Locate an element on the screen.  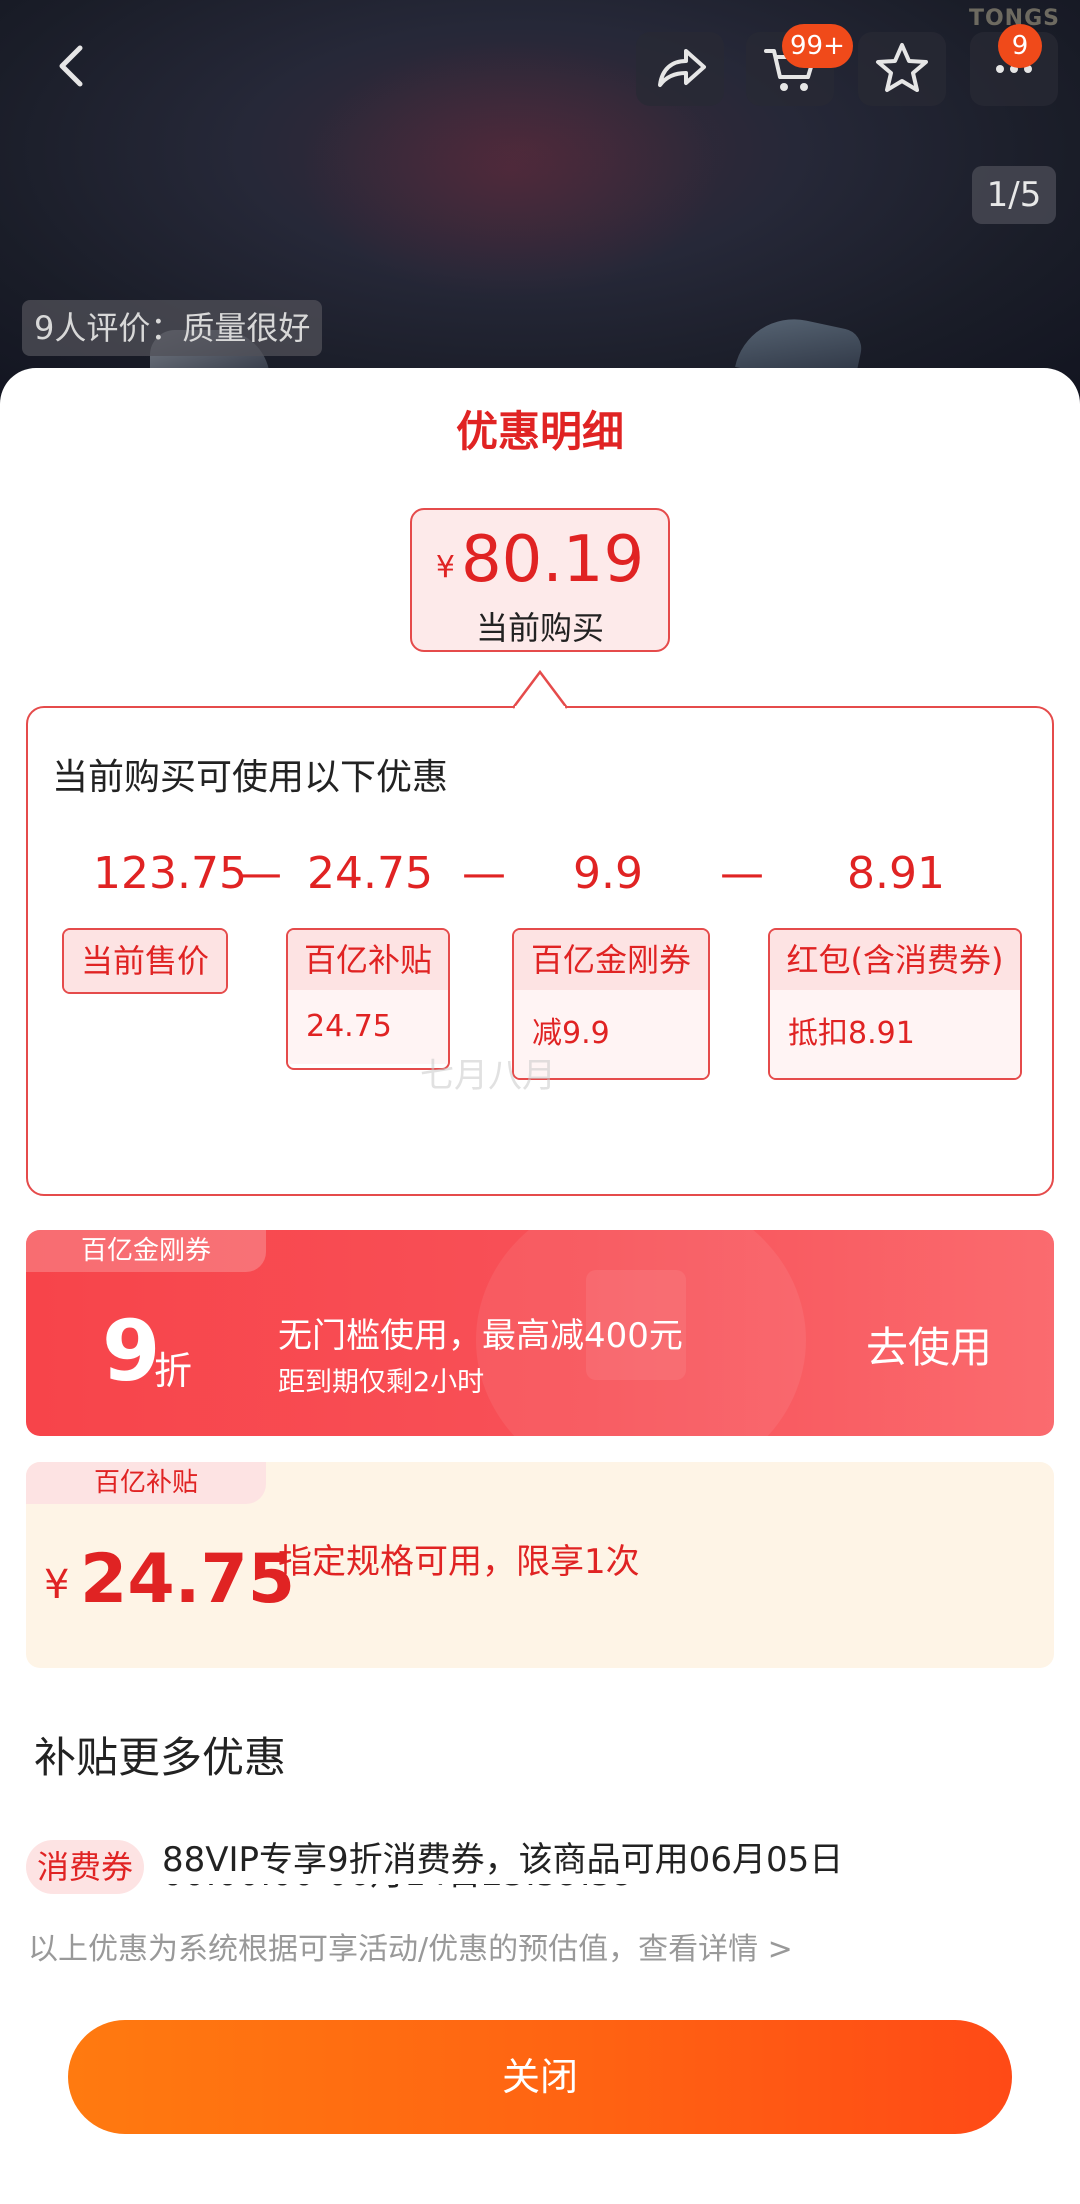
calc-heading: 当前购买可使用以下优惠 is located at coordinates (250, 777).